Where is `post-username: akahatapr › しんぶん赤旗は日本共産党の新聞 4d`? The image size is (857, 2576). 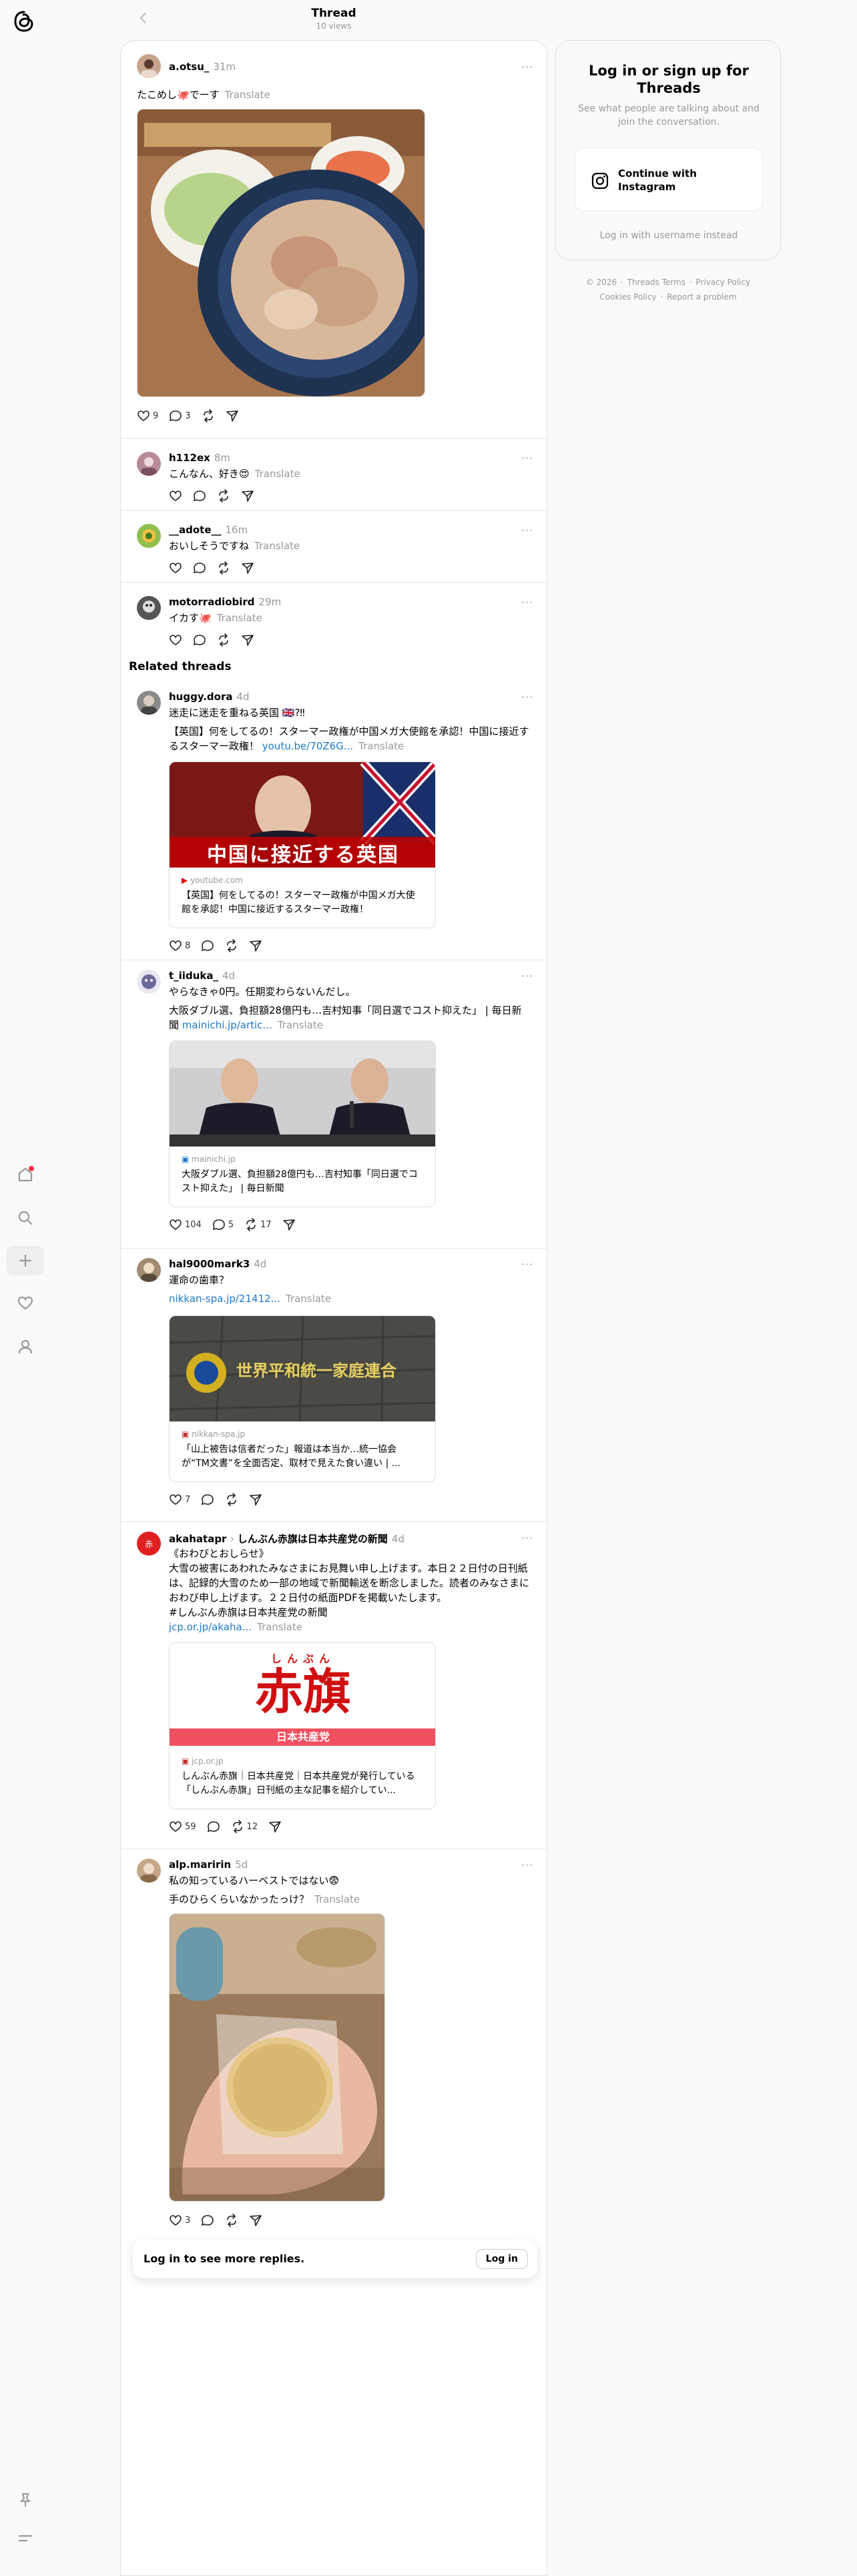
post-username: akahatapr › しんぶん赤旗は日本共産党の新聞 4d is located at coordinates (286, 1539).